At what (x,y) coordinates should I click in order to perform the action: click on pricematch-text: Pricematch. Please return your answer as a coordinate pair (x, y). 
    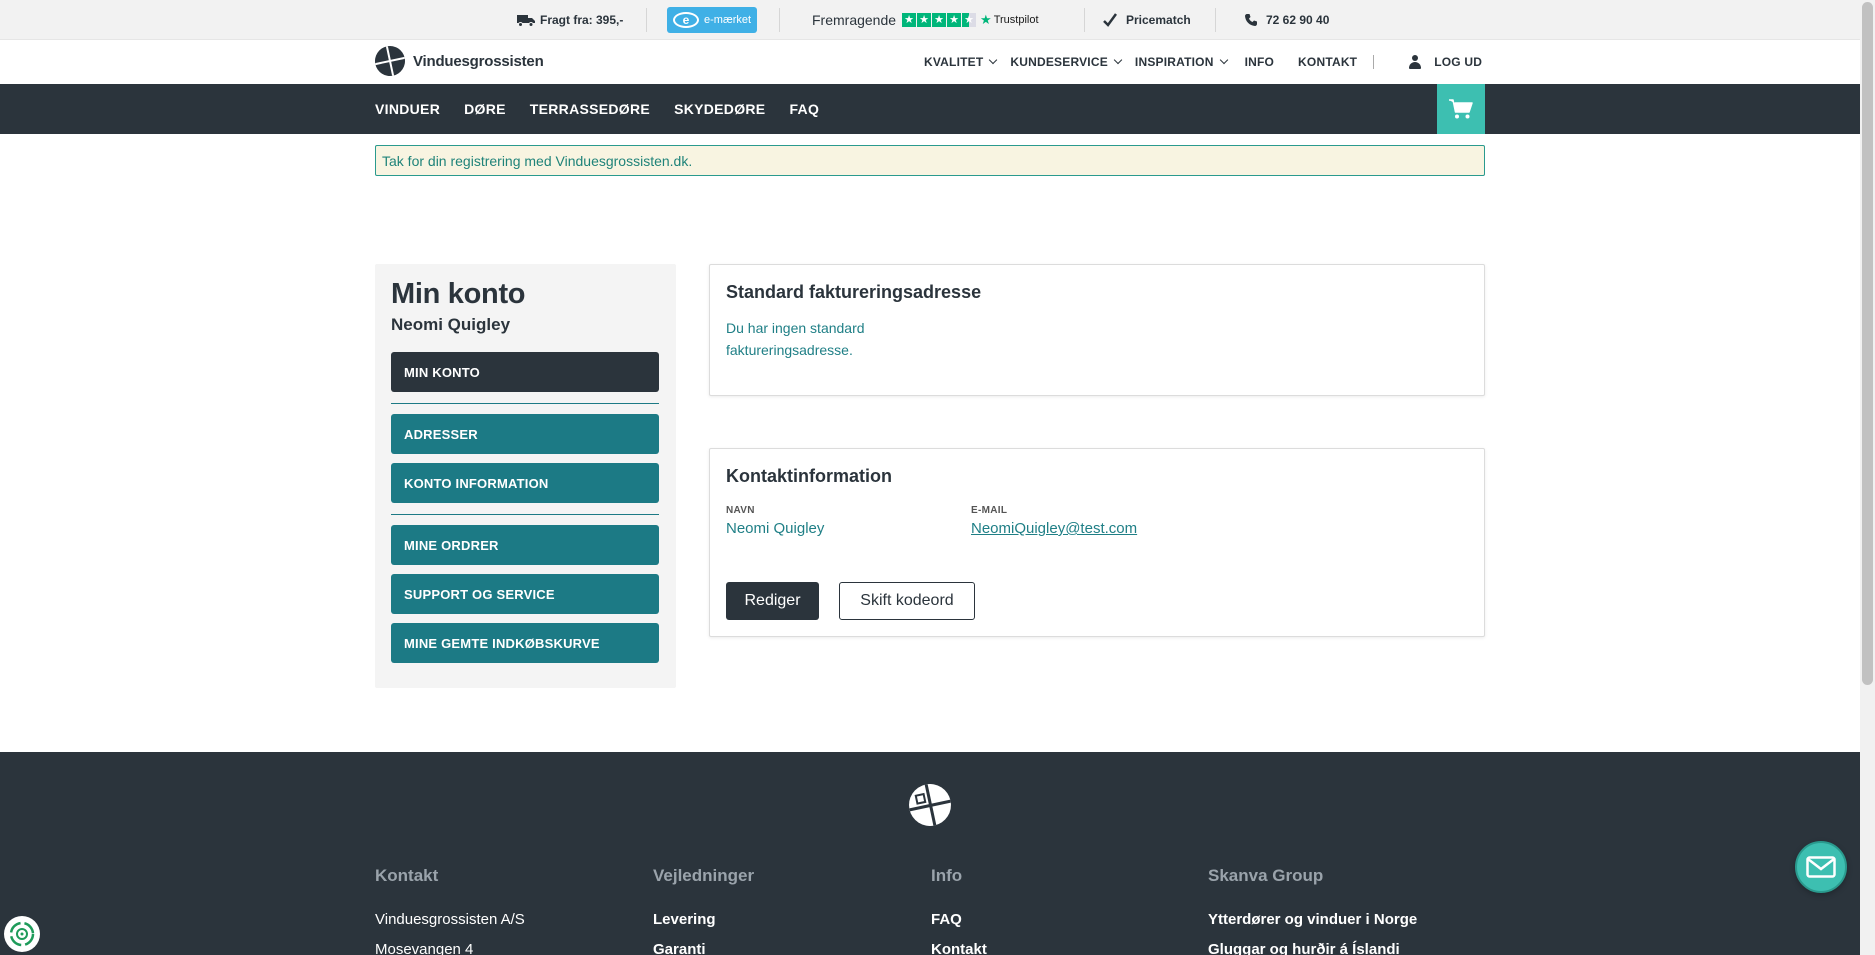
    Looking at the image, I should click on (1158, 20).